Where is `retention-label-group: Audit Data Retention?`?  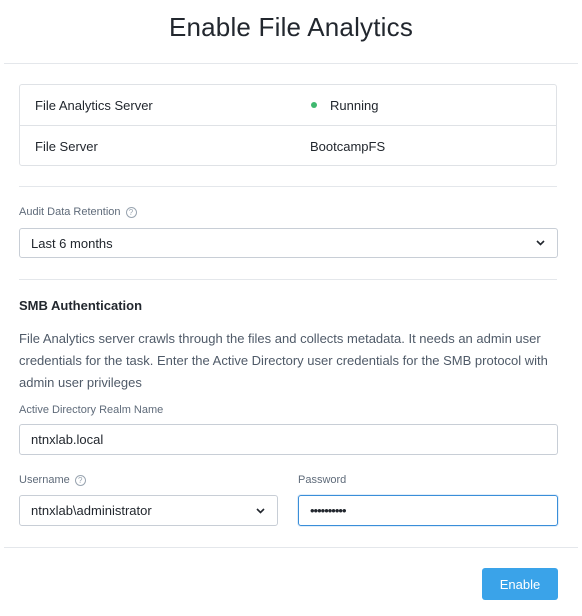 retention-label-group: Audit Data Retention? is located at coordinates (78, 212).